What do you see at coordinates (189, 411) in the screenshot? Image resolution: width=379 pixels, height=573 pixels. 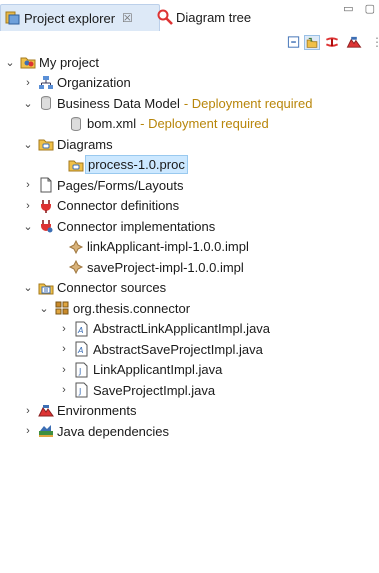 I see `tree-item-environments: › Environments` at bounding box center [189, 411].